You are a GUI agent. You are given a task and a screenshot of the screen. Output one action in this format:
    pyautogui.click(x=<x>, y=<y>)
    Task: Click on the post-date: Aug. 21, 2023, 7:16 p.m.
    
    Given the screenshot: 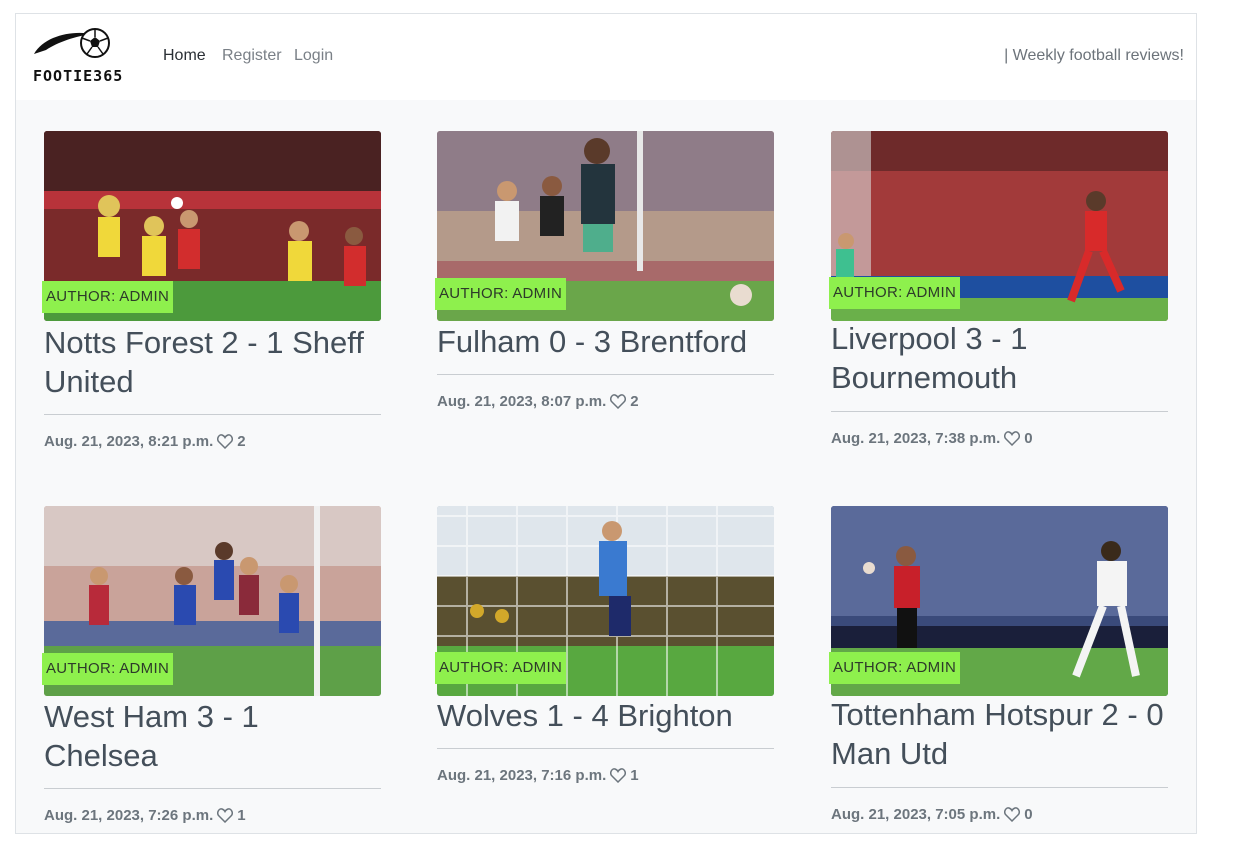 What is the action you would take?
    pyautogui.click(x=522, y=775)
    